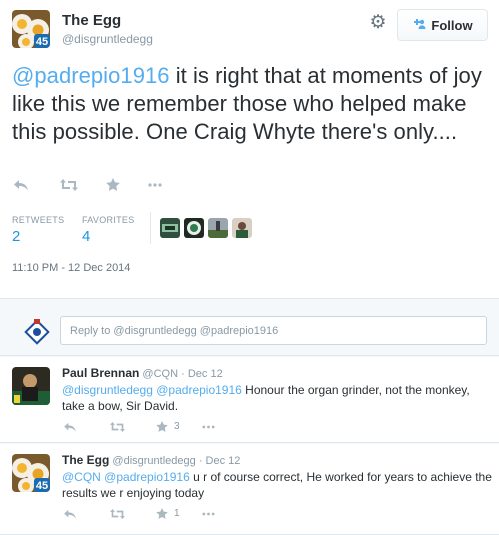 The height and width of the screenshot is (535, 499). I want to click on gear-icon: ⚙, so click(378, 23).